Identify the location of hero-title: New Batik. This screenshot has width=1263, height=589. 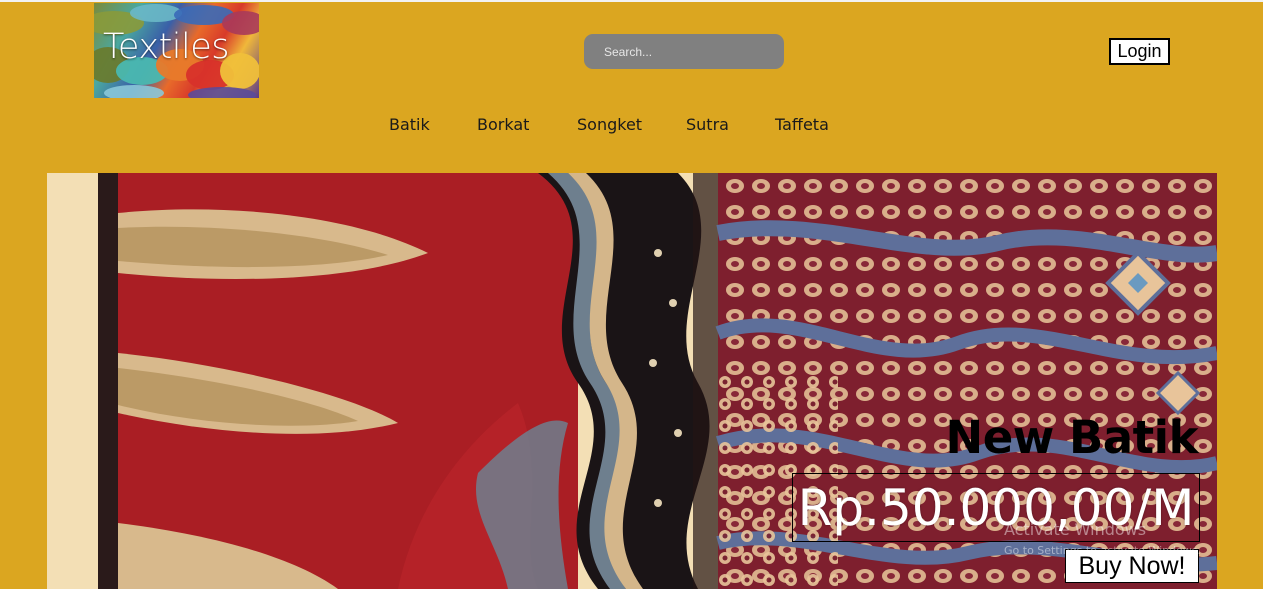
(1072, 437).